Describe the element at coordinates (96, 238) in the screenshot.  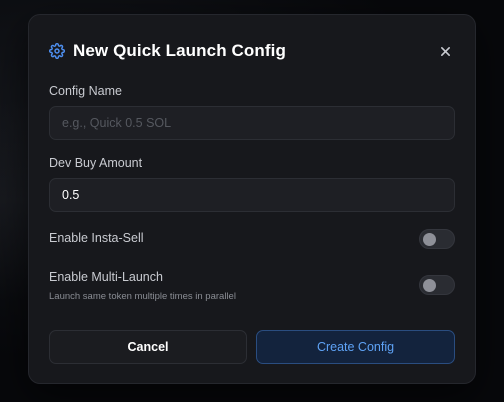
I see `insta-sell-label: Enable Insta-Sell` at that location.